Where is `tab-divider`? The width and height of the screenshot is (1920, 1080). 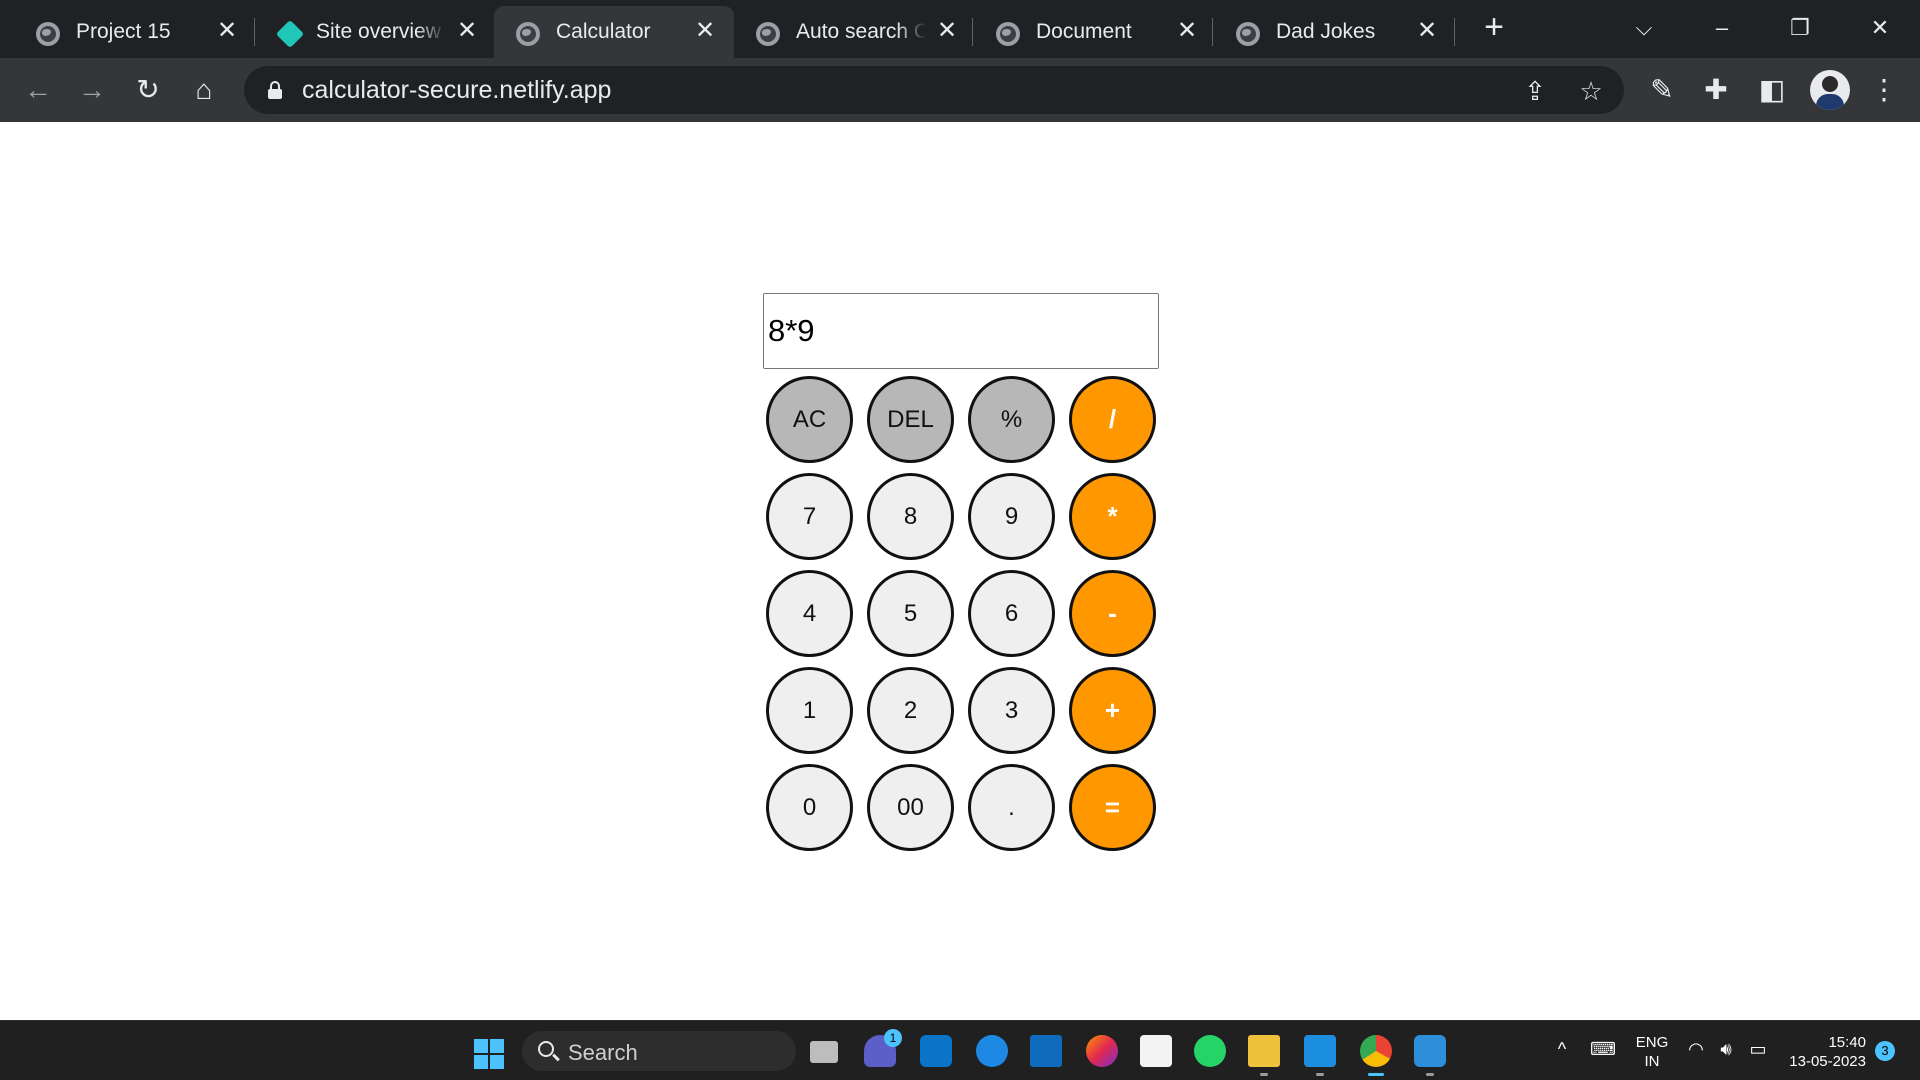 tab-divider is located at coordinates (1454, 32).